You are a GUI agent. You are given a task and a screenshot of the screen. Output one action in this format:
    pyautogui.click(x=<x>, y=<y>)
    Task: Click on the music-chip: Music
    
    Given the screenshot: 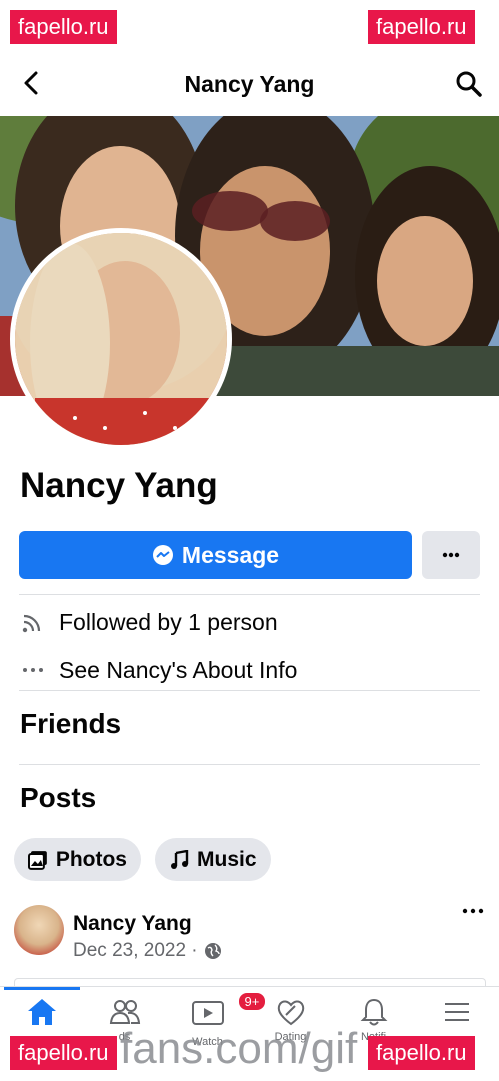 What is the action you would take?
    pyautogui.click(x=213, y=859)
    